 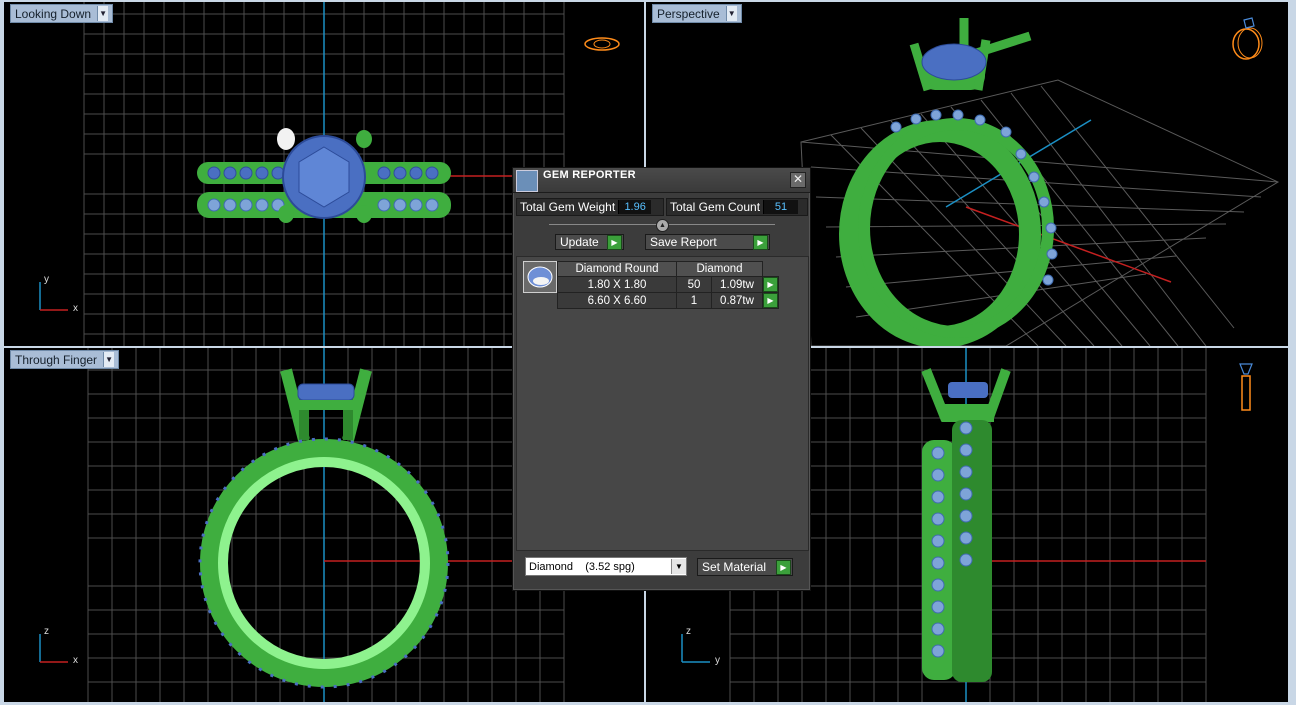 I want to click on axis-label-vertical: y, so click(x=46, y=279).